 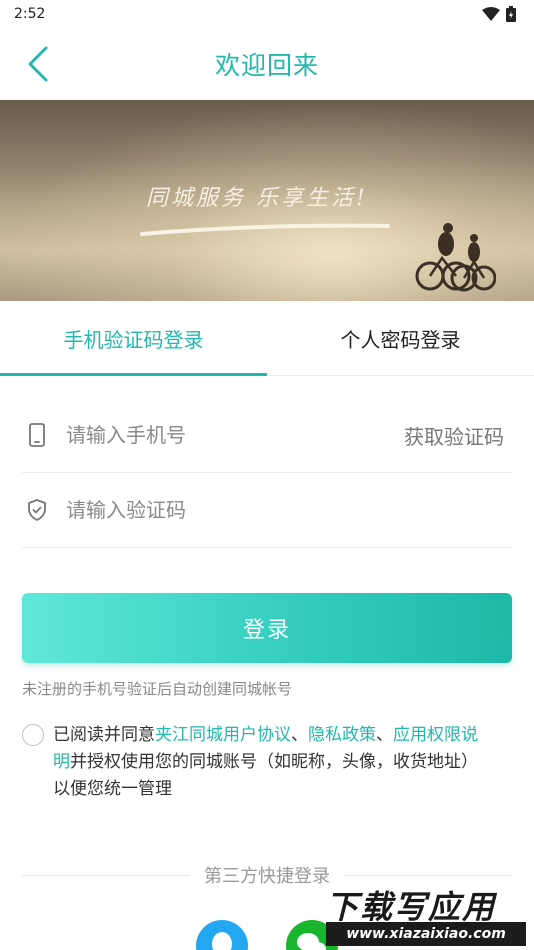 I want to click on login-button: 登录, so click(x=267, y=628).